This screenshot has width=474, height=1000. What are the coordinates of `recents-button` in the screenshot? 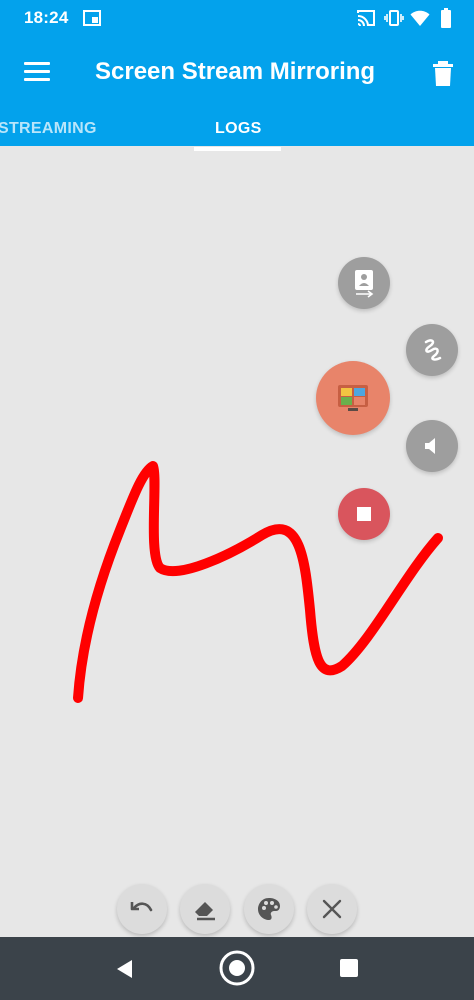 It's located at (349, 968).